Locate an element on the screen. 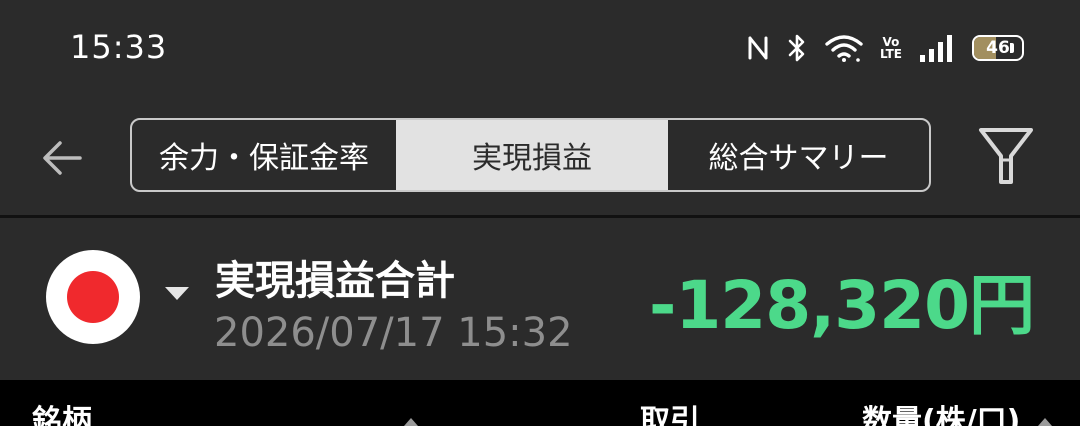 The image size is (1080, 426). column-header-stock: 銘柄 is located at coordinates (62, 411).